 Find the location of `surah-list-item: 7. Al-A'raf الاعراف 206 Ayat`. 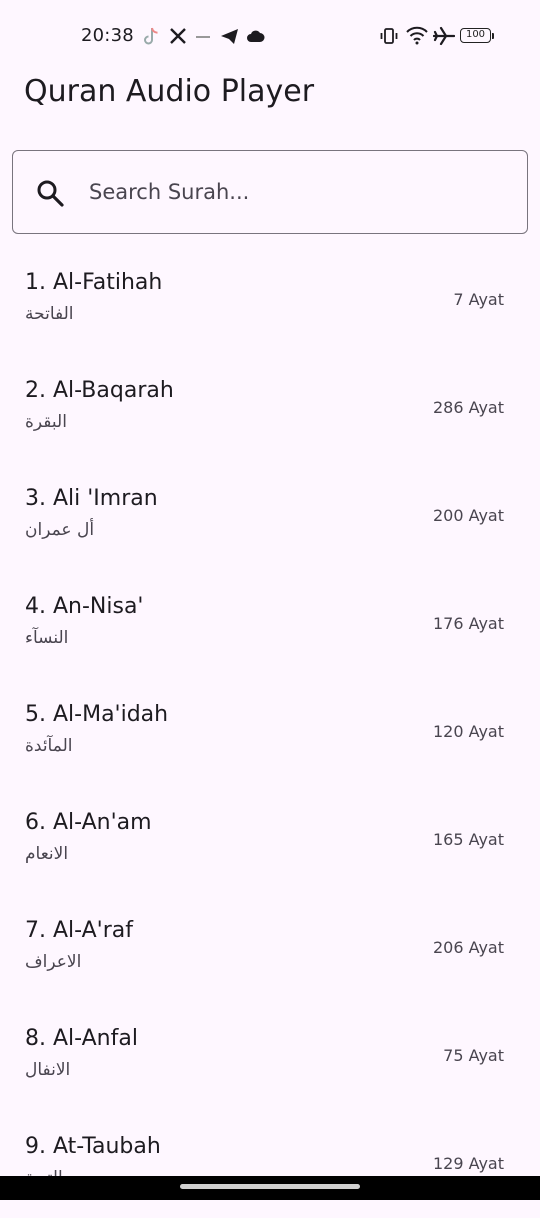

surah-list-item: 7. Al-A'raf الاعراف 206 Ayat is located at coordinates (270, 948).